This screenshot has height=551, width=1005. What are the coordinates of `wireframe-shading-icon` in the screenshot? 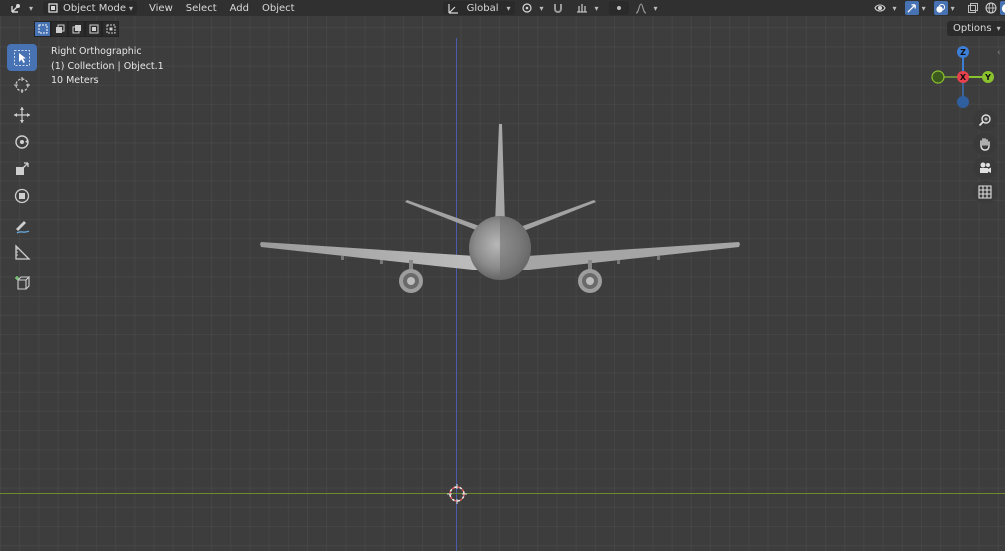 It's located at (991, 8).